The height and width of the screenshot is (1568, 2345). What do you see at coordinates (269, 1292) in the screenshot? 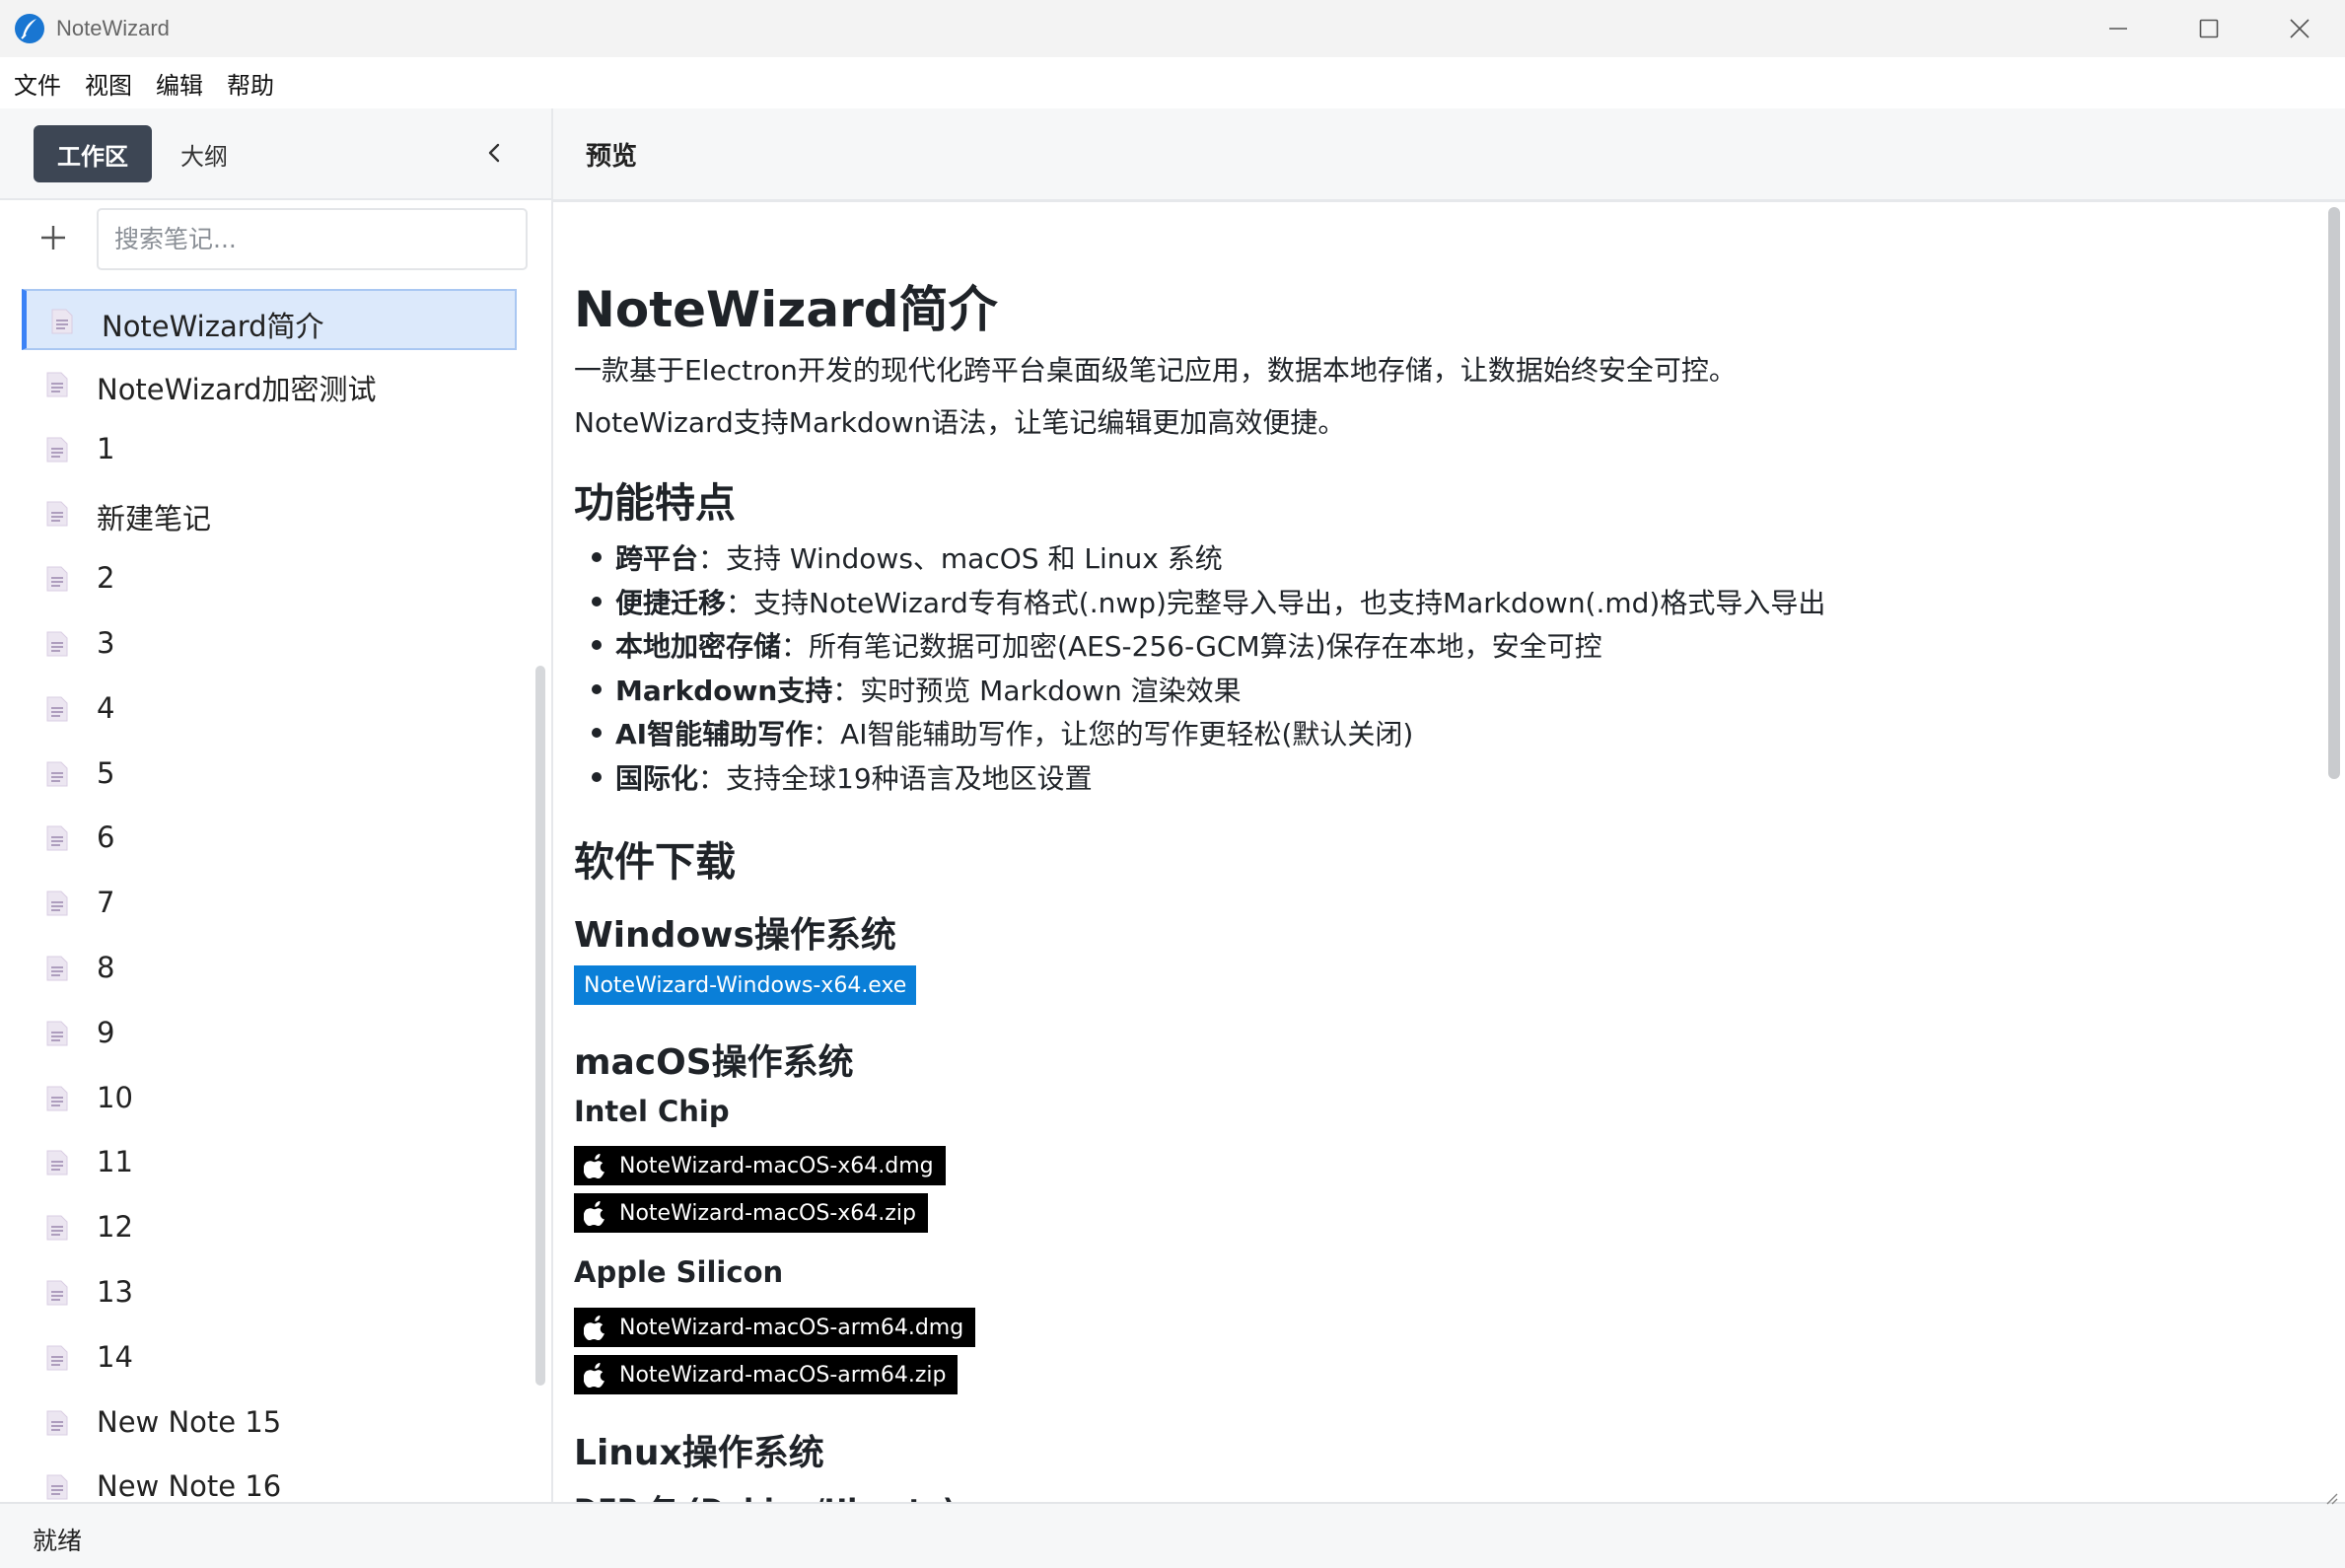
I see `note-item: 13` at bounding box center [269, 1292].